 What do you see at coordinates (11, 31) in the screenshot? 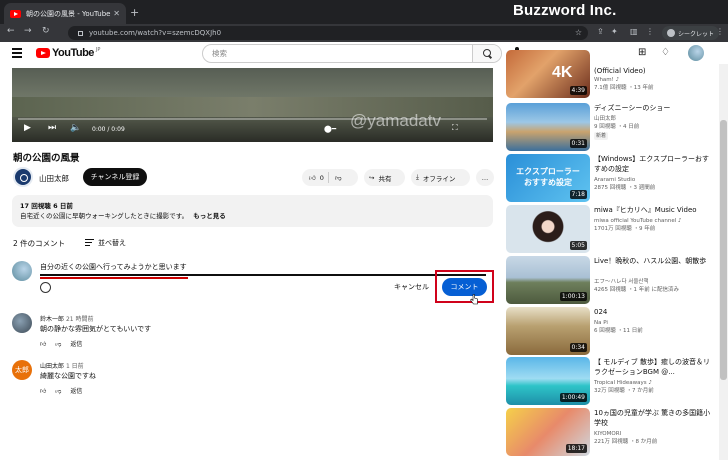
I see `back-icon: ←` at bounding box center [11, 31].